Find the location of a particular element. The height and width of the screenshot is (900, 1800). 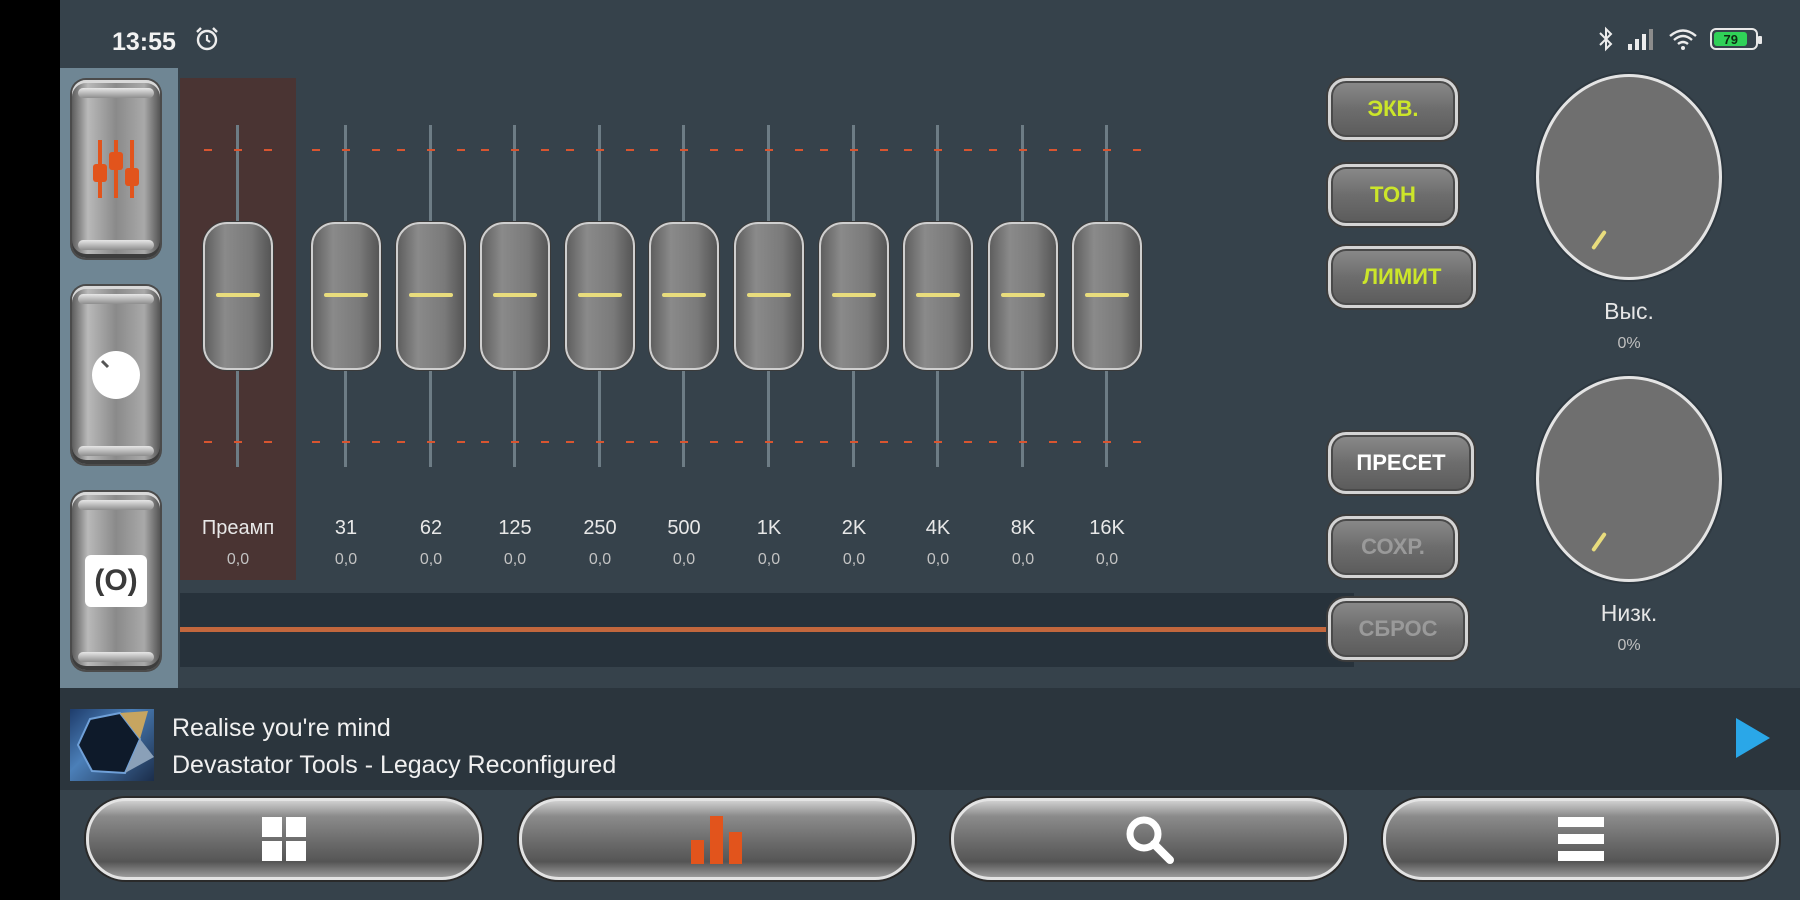

menu-icon is located at coordinates (1581, 839).